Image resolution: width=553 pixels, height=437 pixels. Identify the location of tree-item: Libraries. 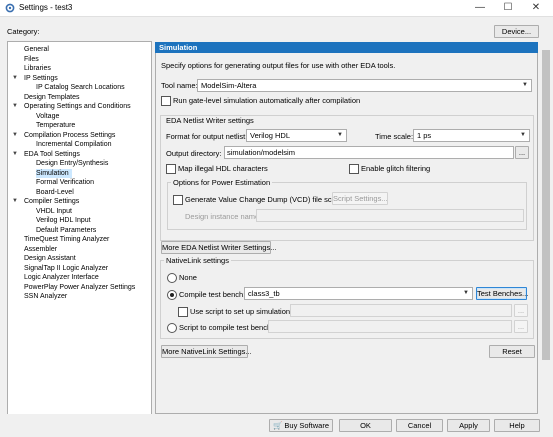
(37, 68).